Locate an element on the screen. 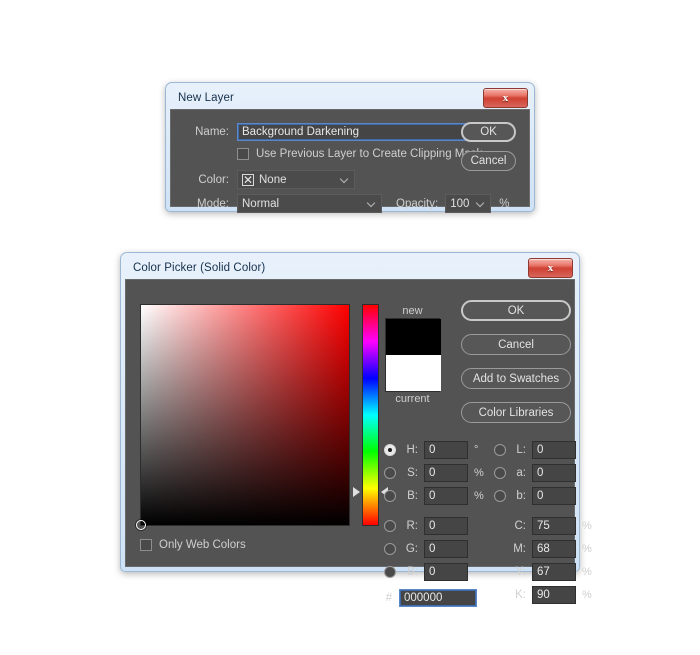 The height and width of the screenshot is (655, 700). cmyk-rows: C:%M:%Y:%K:% is located at coordinates (544, 560).